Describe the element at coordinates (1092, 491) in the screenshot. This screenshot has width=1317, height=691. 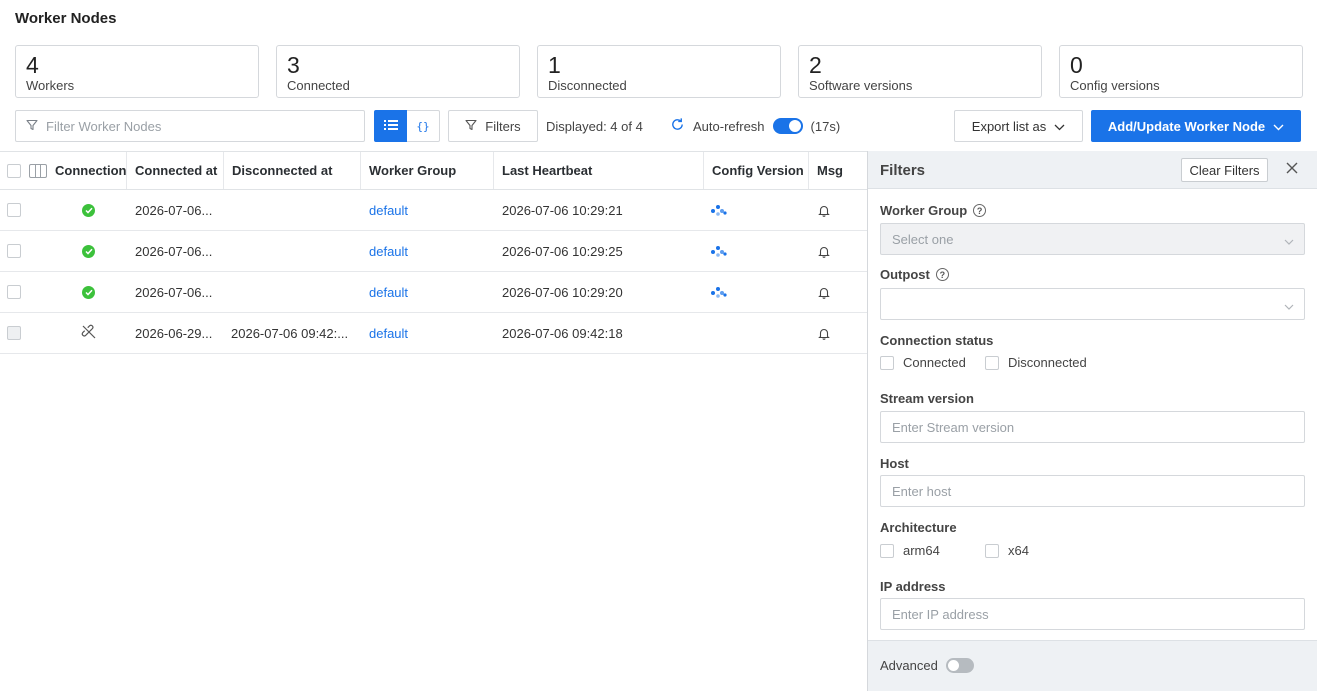
I see `host-input` at that location.